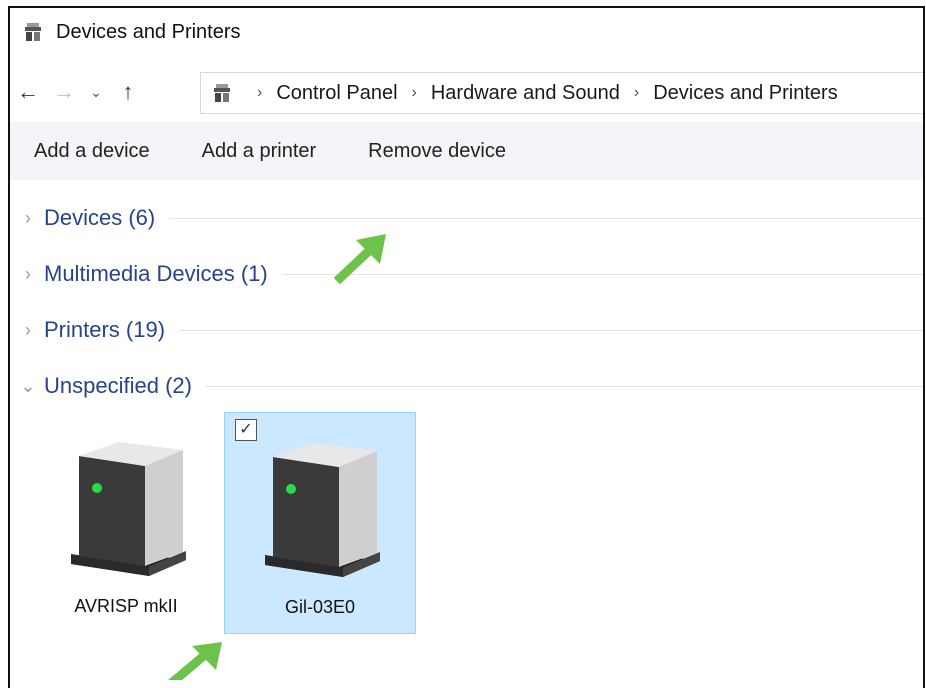 This screenshot has height=688, width=926. I want to click on device-label: AVRISP mkII, so click(125, 606).